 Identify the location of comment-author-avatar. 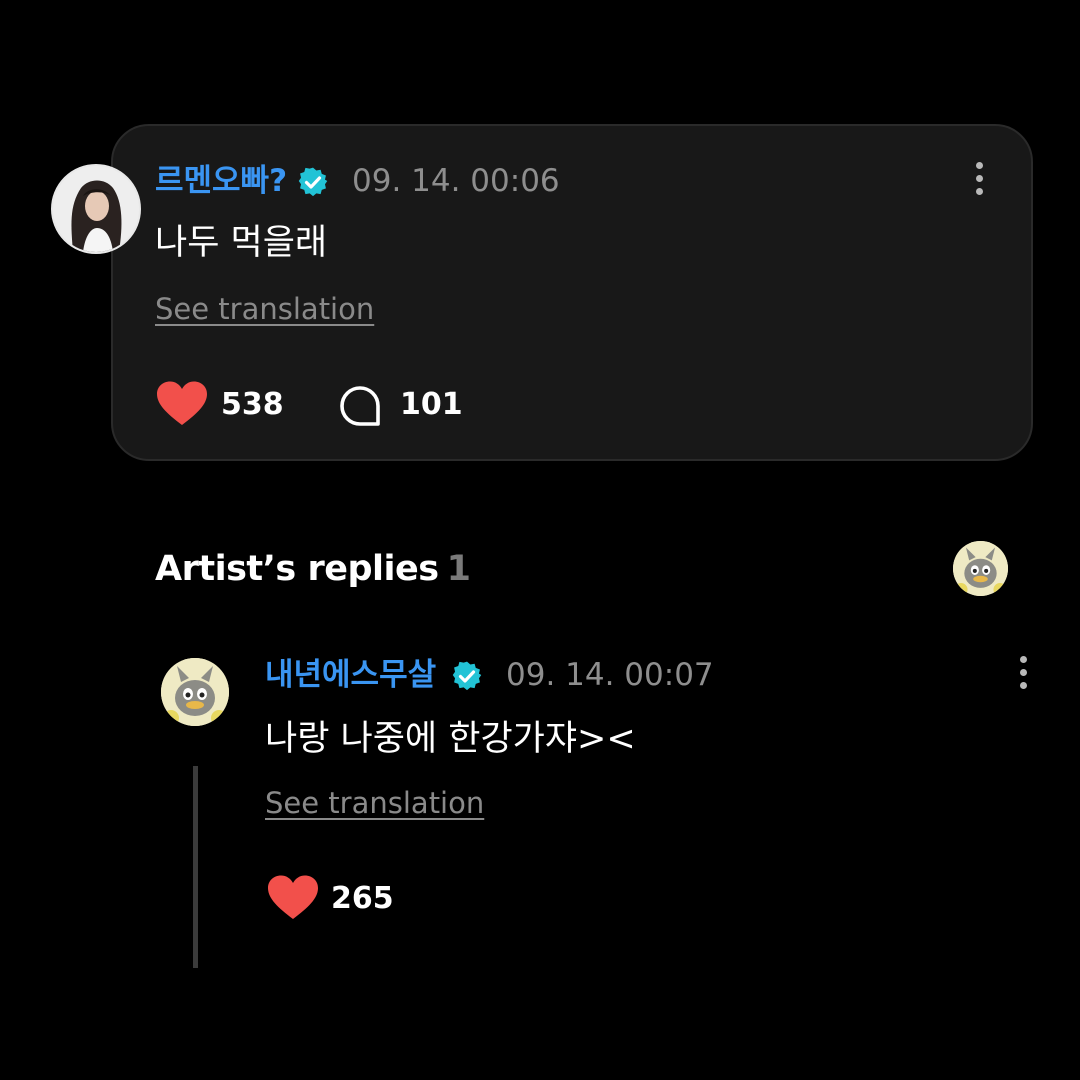
(96, 209).